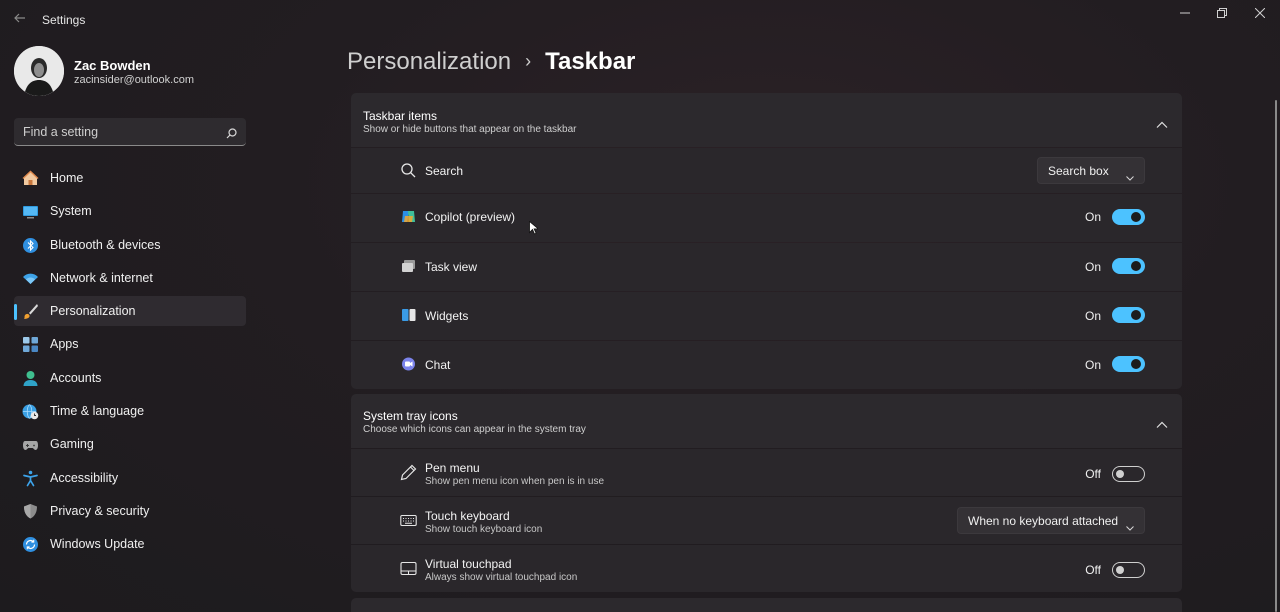 The width and height of the screenshot is (1280, 612). What do you see at coordinates (130, 211) in the screenshot?
I see `sidebar-item-system: System` at bounding box center [130, 211].